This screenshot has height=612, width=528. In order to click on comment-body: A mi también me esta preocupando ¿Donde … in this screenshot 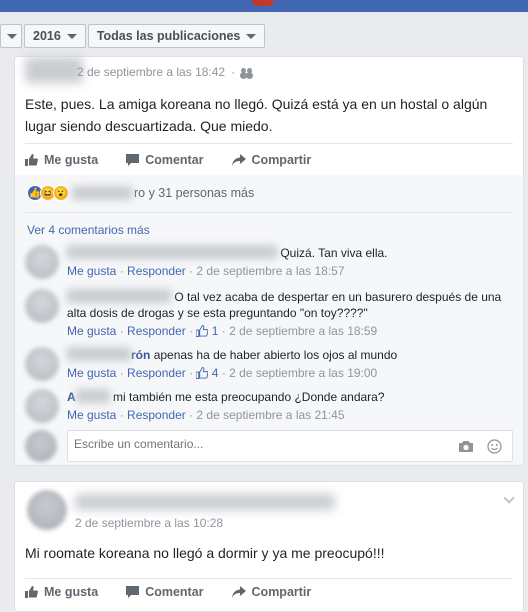, I will do `click(292, 406)`.